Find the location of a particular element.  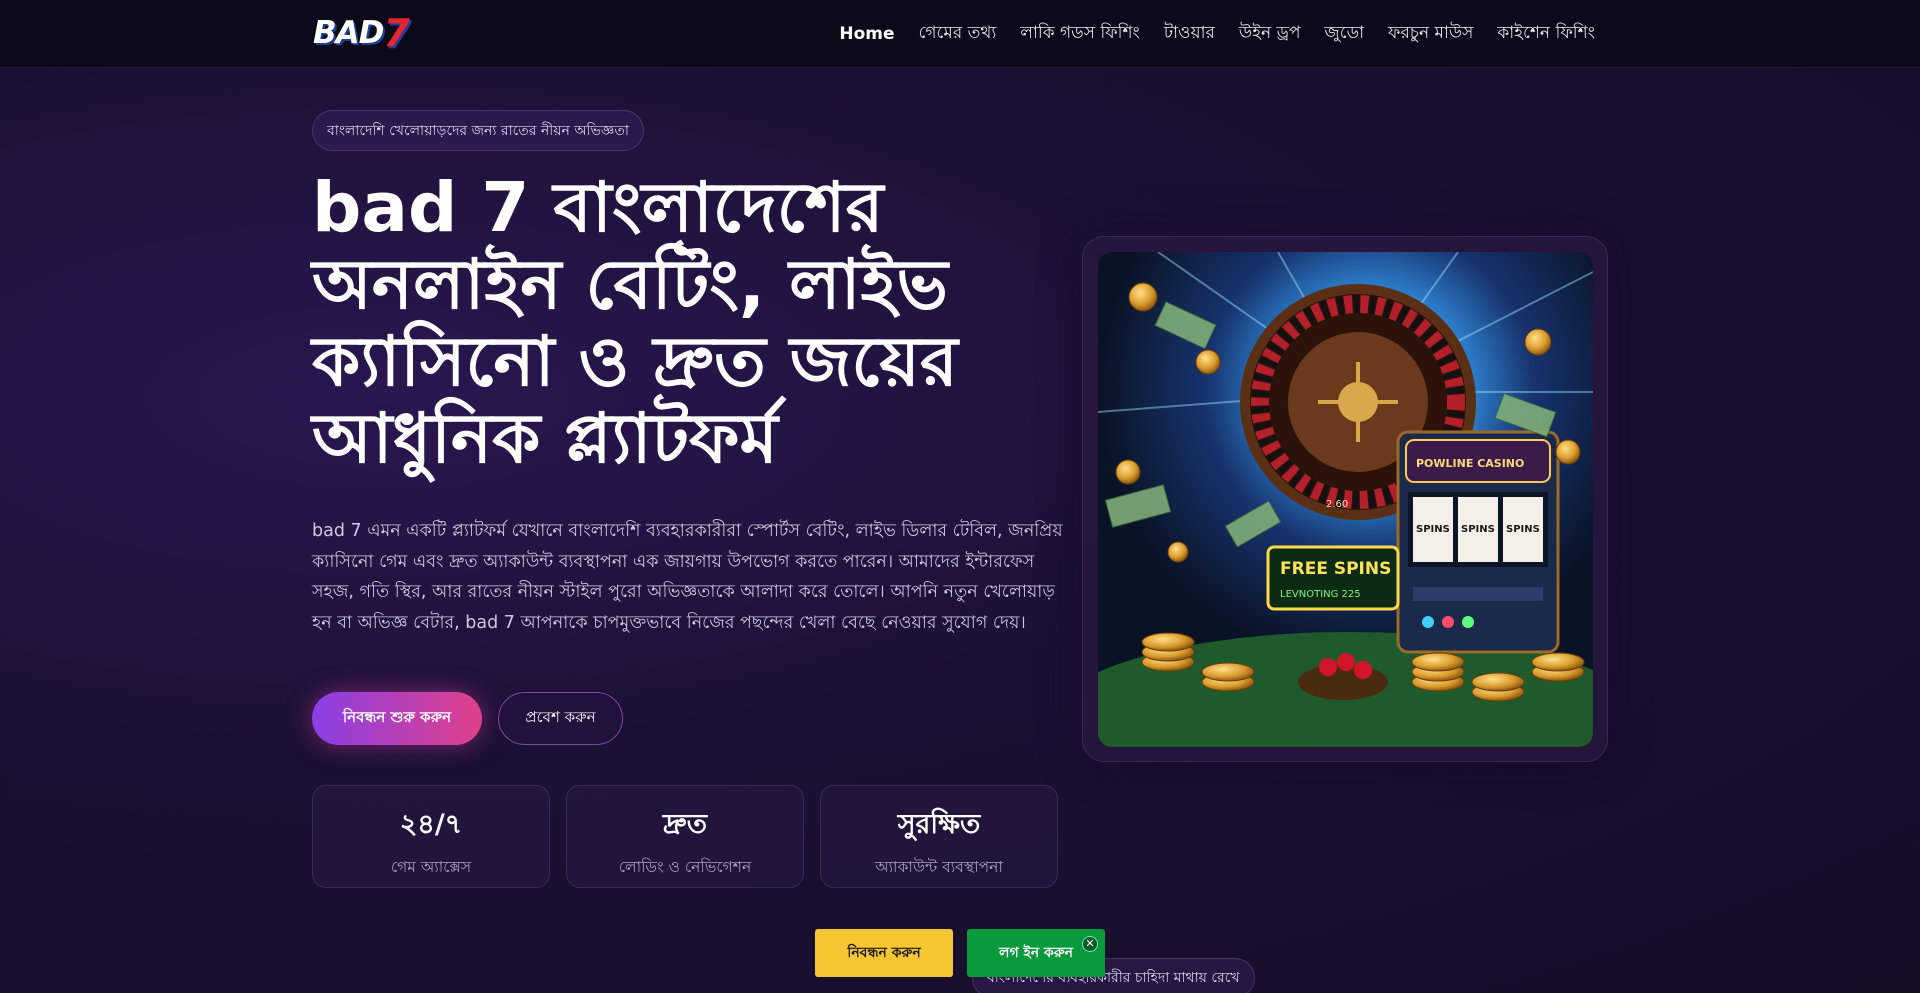

free-spins-sign: FREE SPINS LEVNOTING 225 is located at coordinates (1333, 578).